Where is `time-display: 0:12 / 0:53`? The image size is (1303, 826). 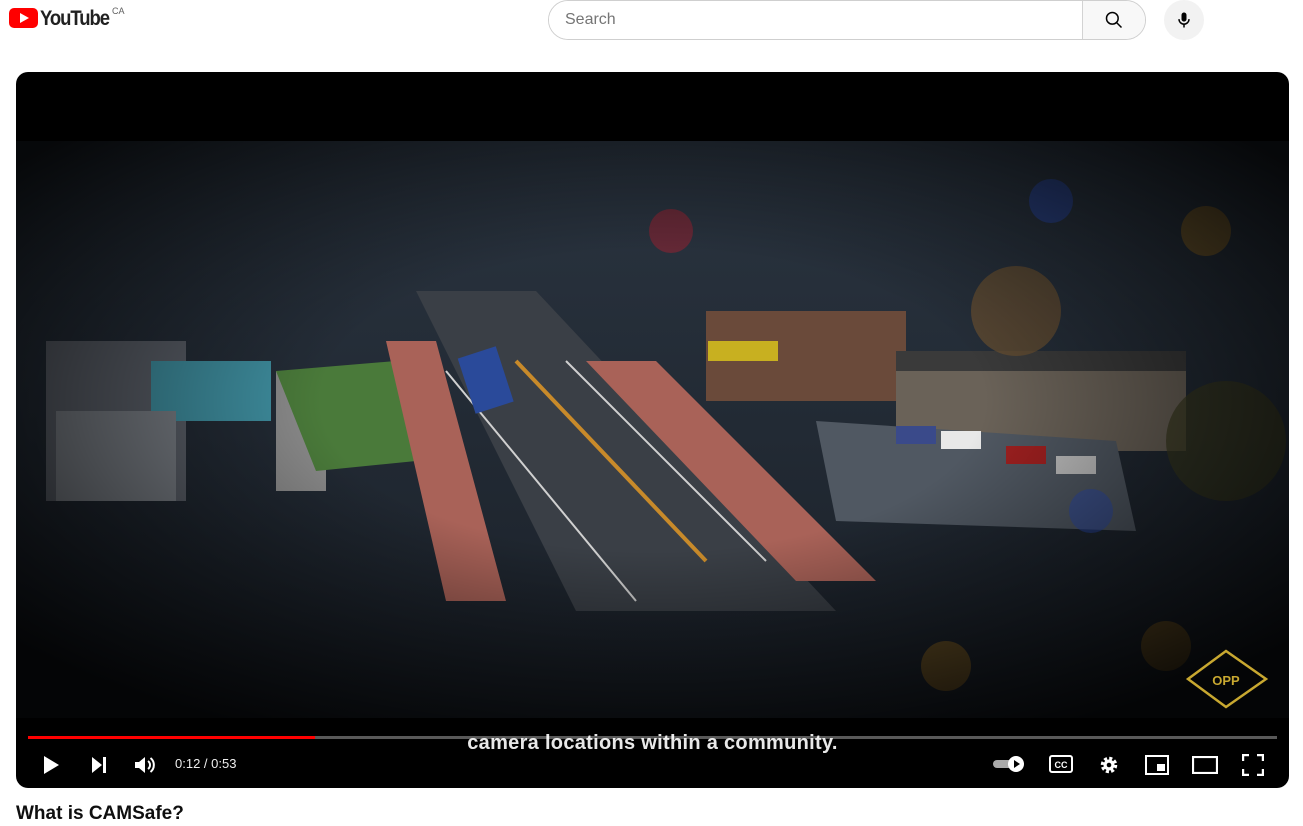 time-display: 0:12 / 0:53 is located at coordinates (206, 763).